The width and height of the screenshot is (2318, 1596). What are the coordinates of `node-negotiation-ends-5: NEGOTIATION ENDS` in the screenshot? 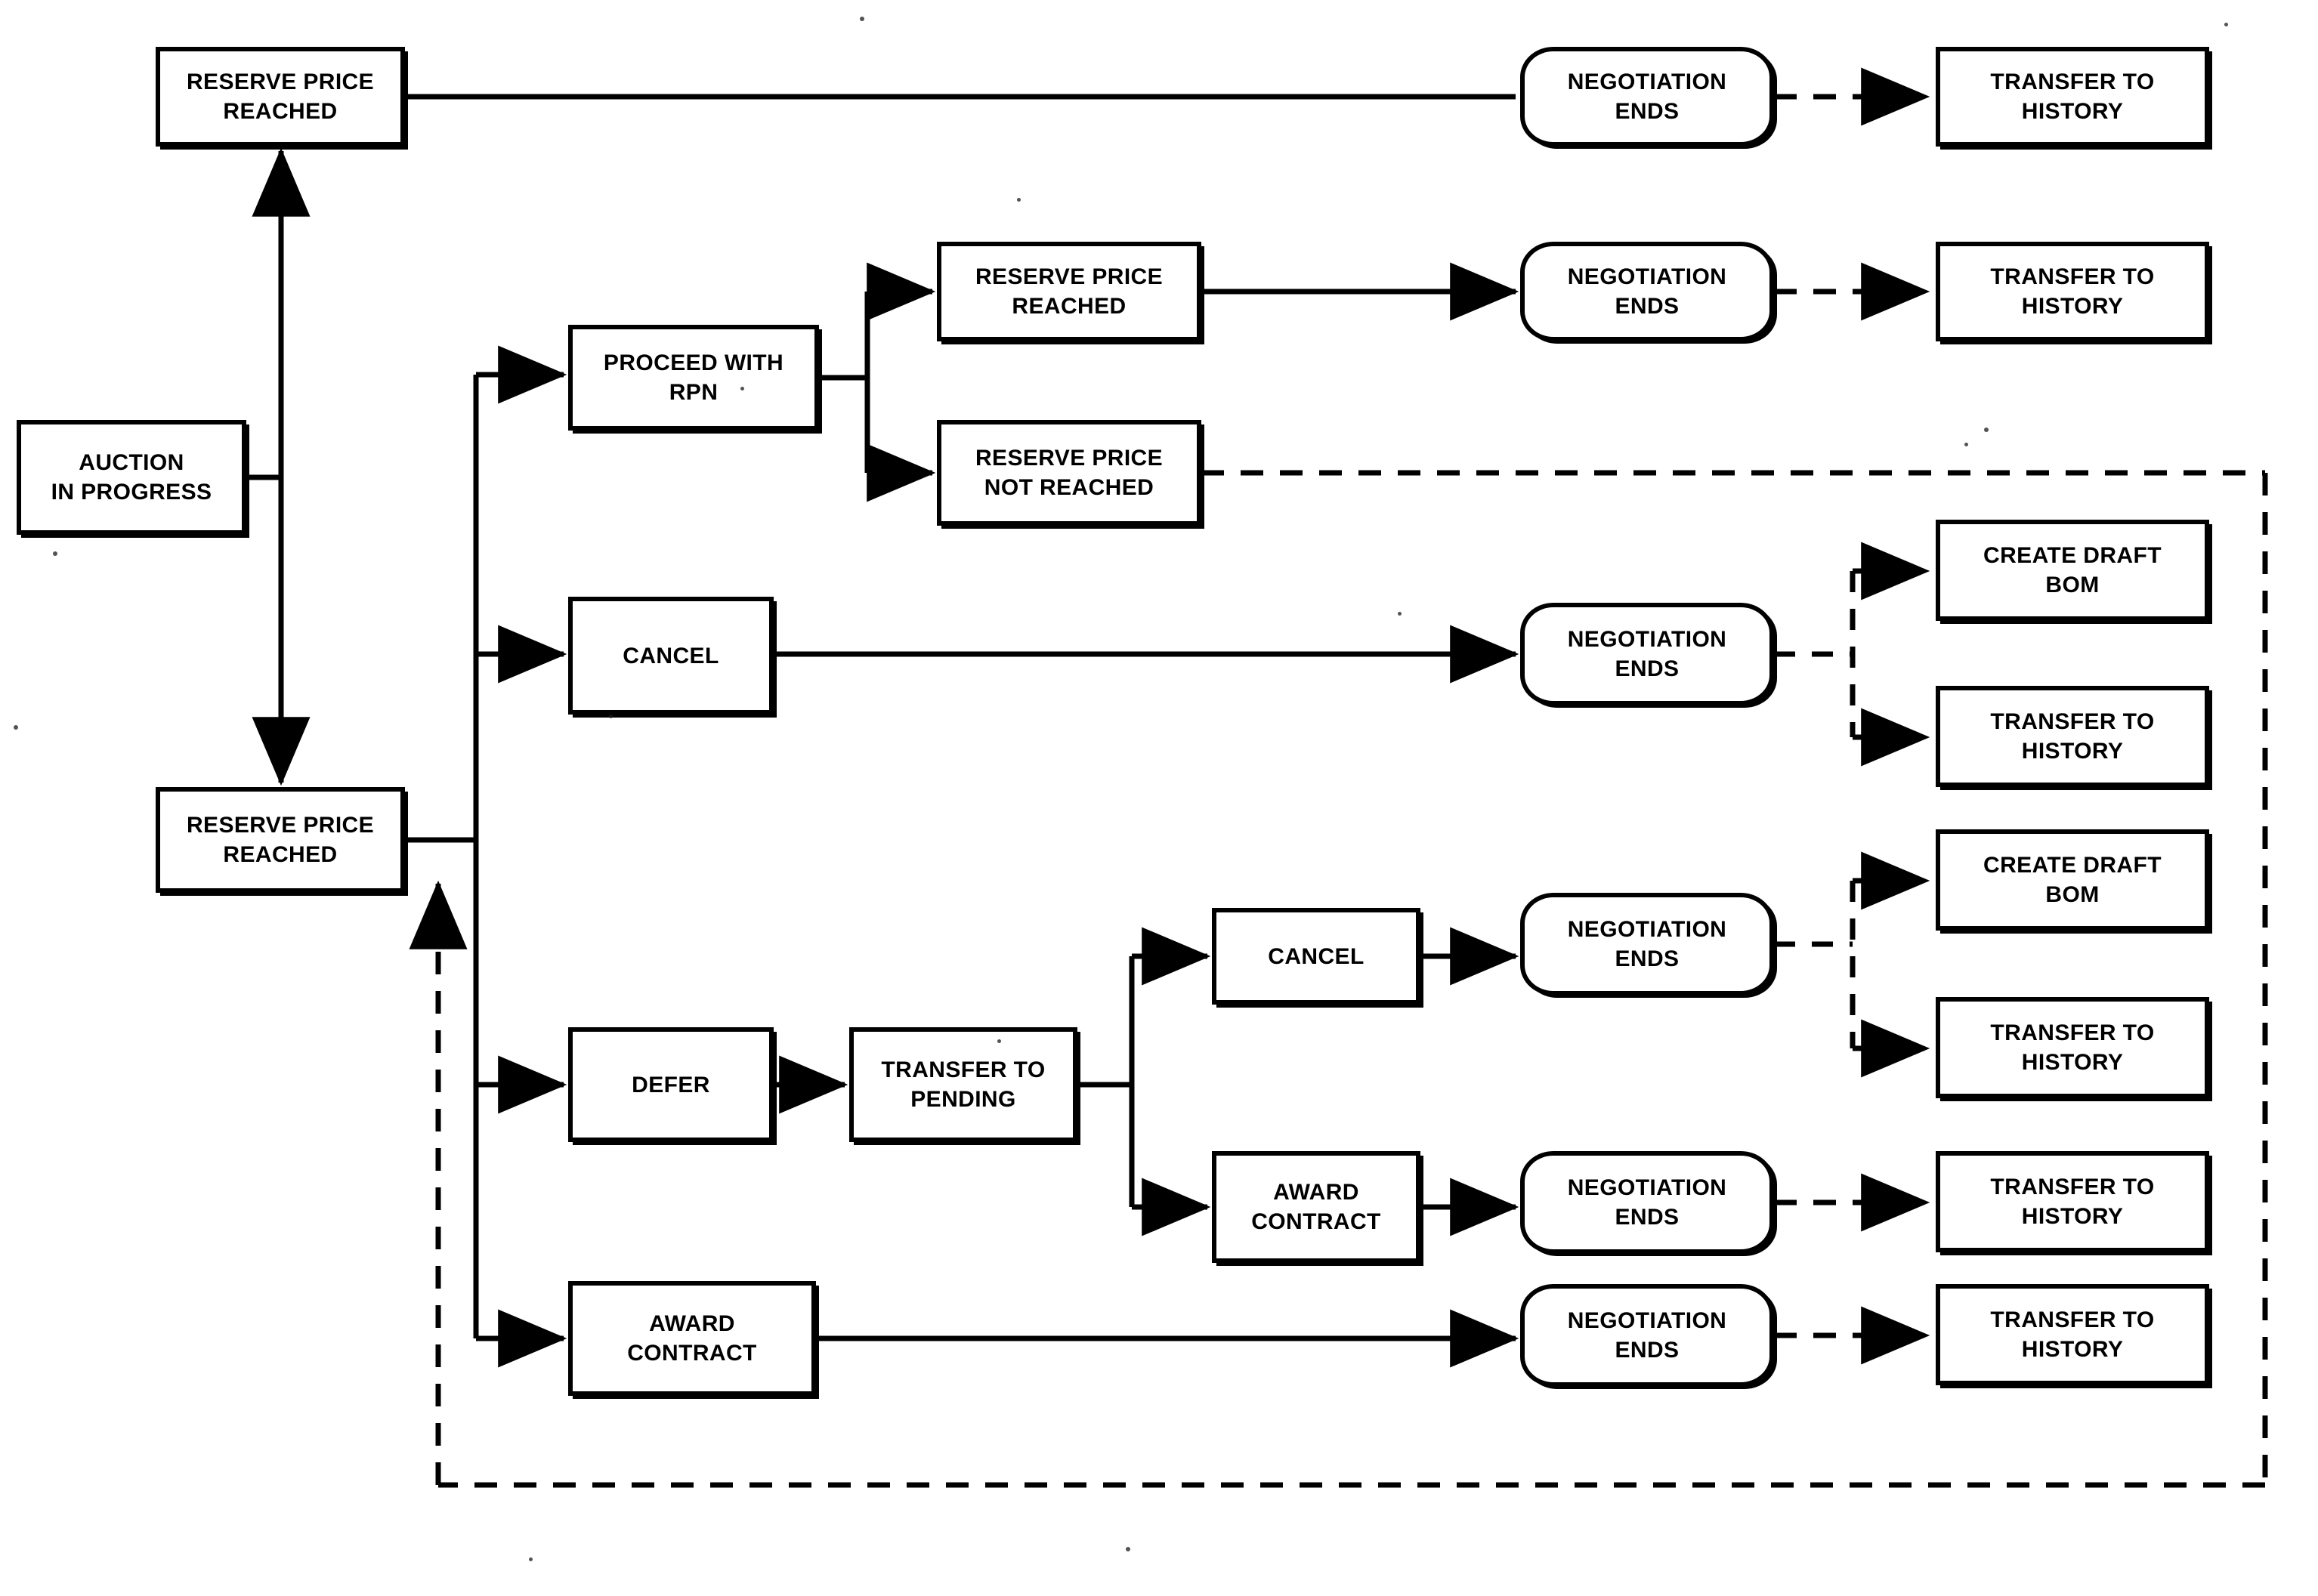 It's located at (1647, 1202).